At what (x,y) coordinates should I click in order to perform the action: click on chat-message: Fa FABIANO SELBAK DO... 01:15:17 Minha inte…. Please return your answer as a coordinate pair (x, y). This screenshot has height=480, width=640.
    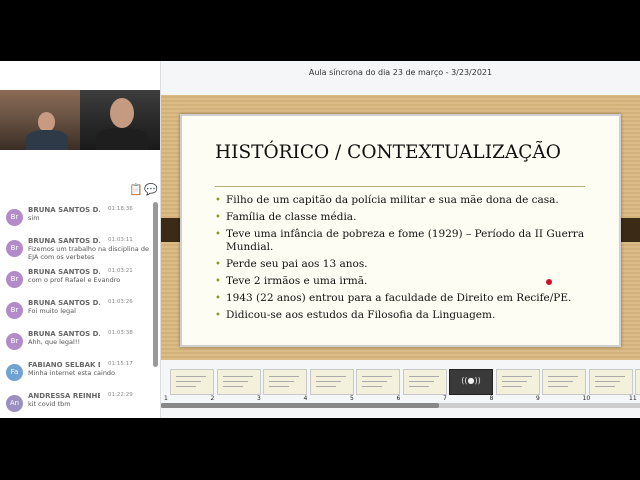
    Looking at the image, I should click on (76, 374).